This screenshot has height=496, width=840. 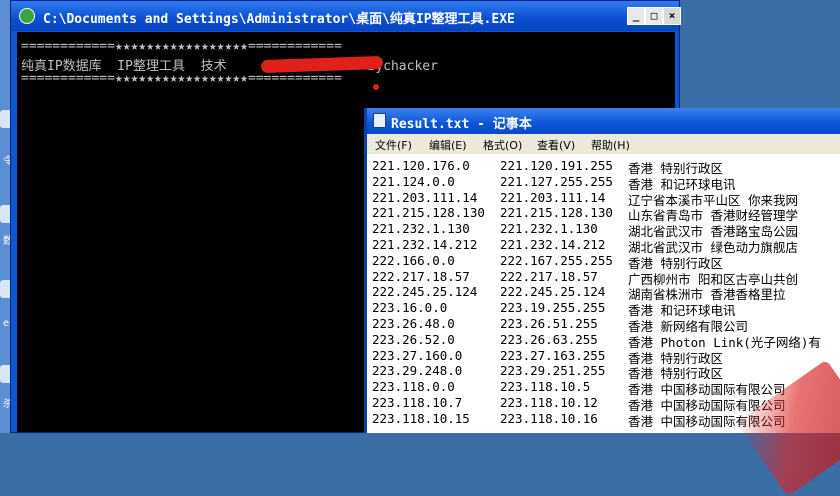 What do you see at coordinates (672, 16) in the screenshot?
I see `close-button: ×` at bounding box center [672, 16].